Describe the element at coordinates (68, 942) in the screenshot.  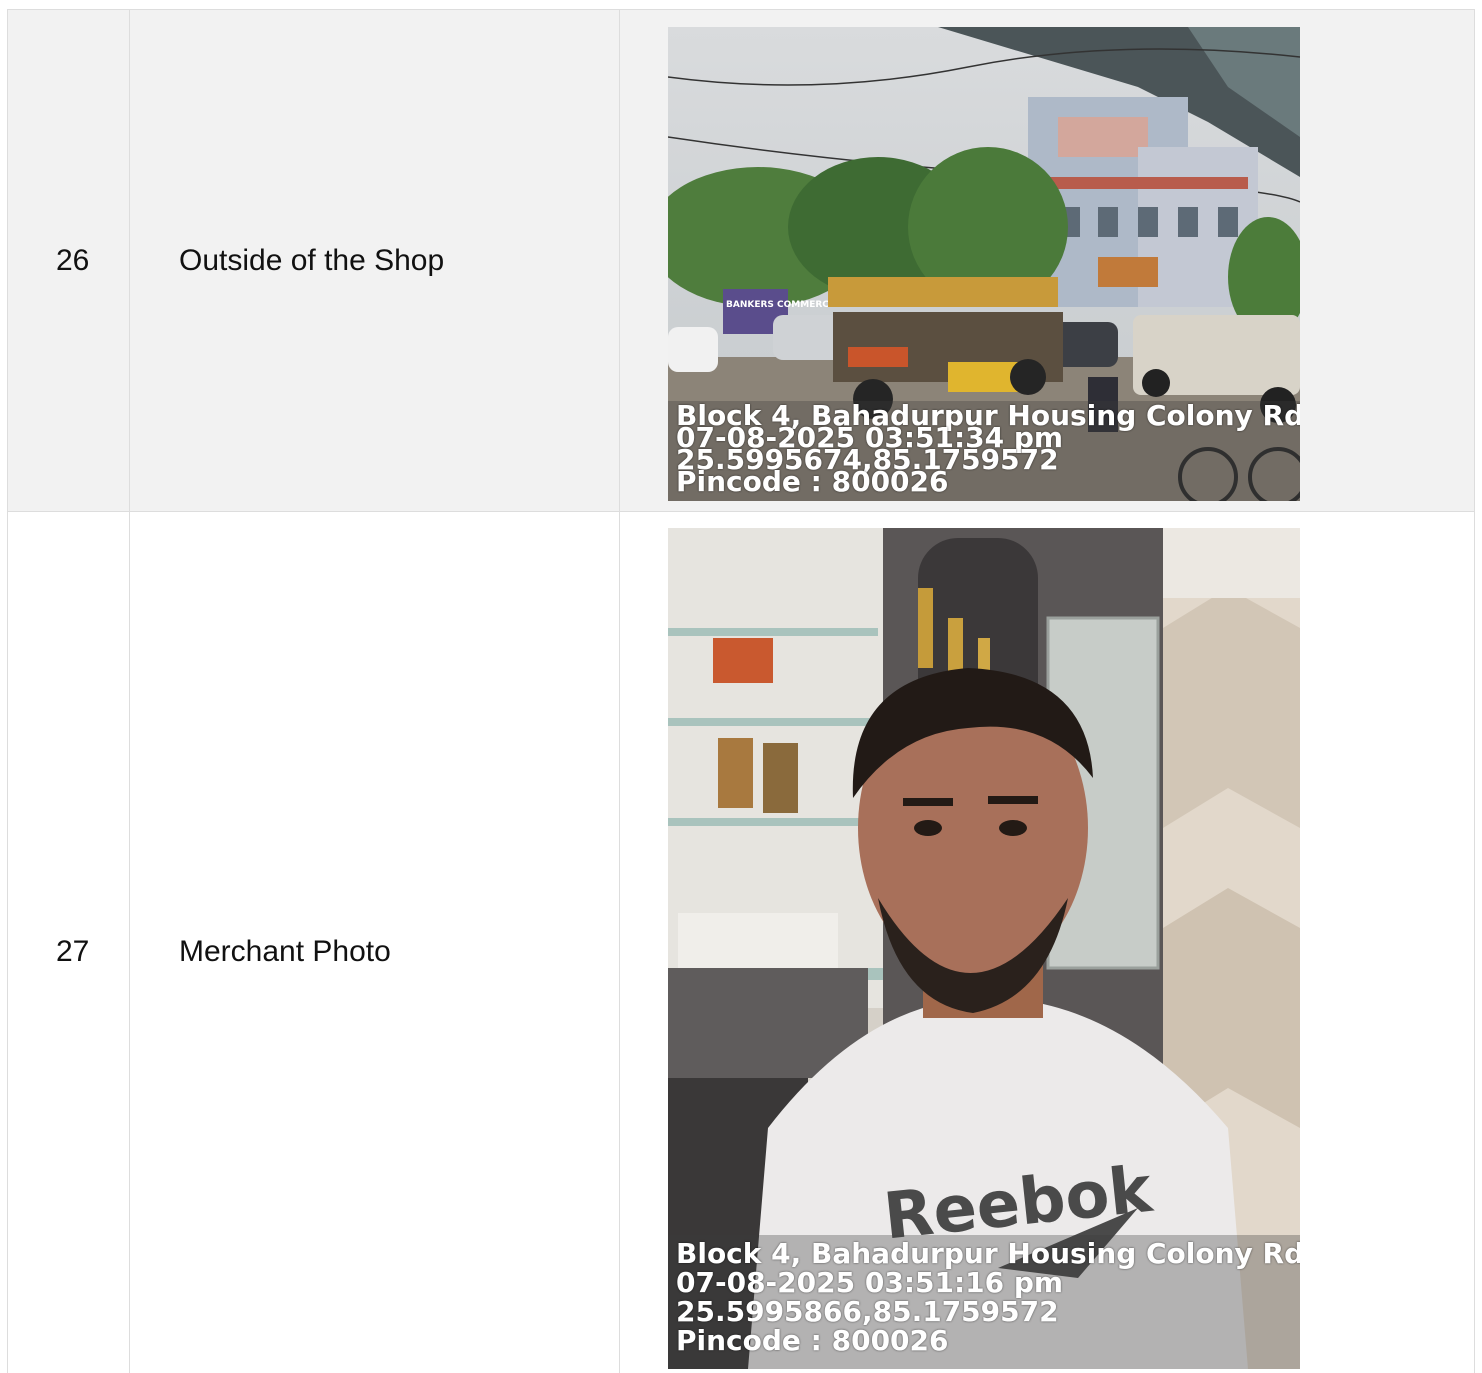
I see `row-number: 27` at that location.